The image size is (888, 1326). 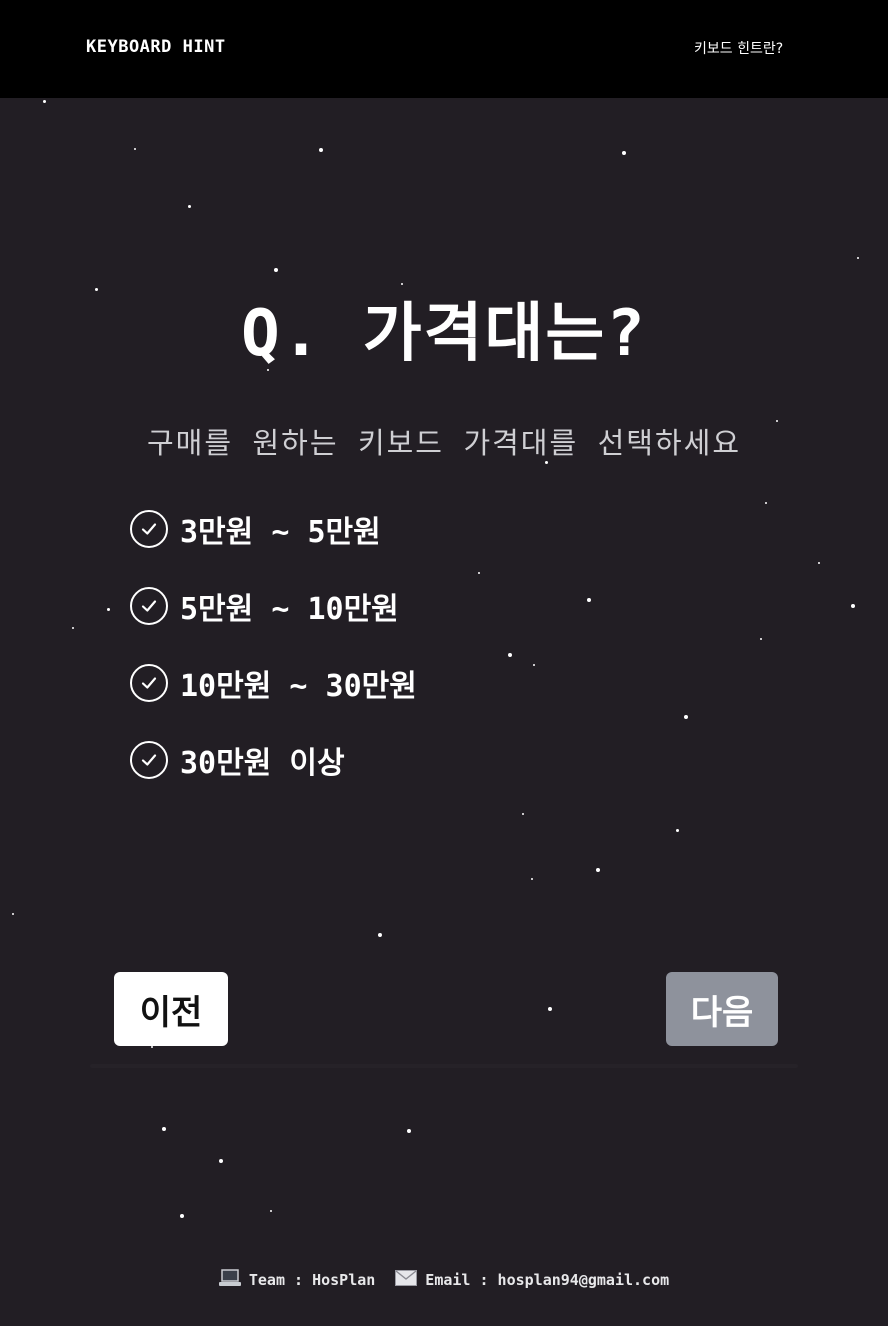 What do you see at coordinates (444, 1066) in the screenshot?
I see `panel-divider` at bounding box center [444, 1066].